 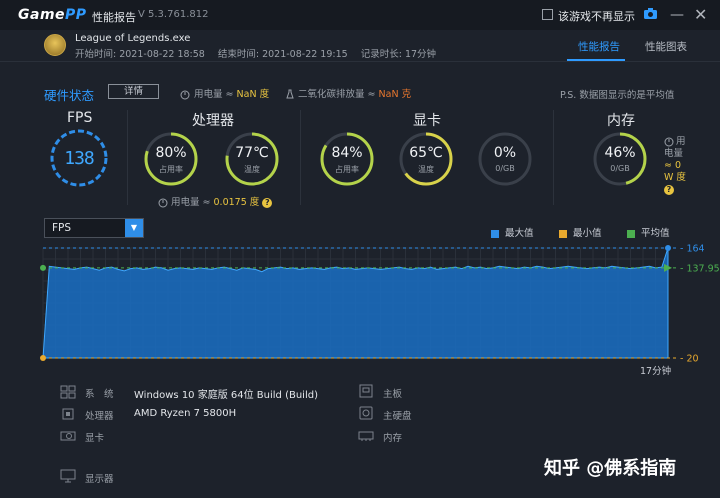 I want to click on close-button: ✕, so click(x=700, y=14).